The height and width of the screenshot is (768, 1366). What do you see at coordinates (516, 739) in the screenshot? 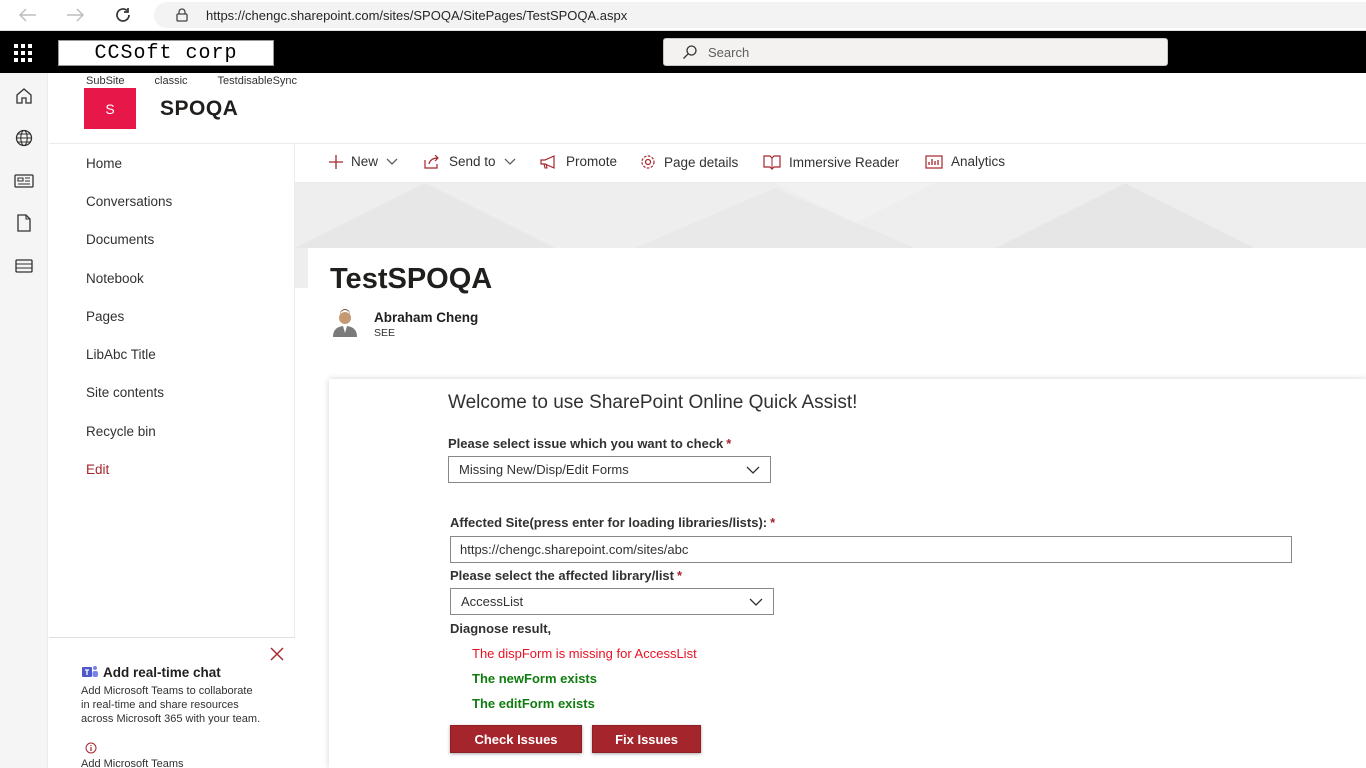
I see `check-issues-button: Check Issues` at bounding box center [516, 739].